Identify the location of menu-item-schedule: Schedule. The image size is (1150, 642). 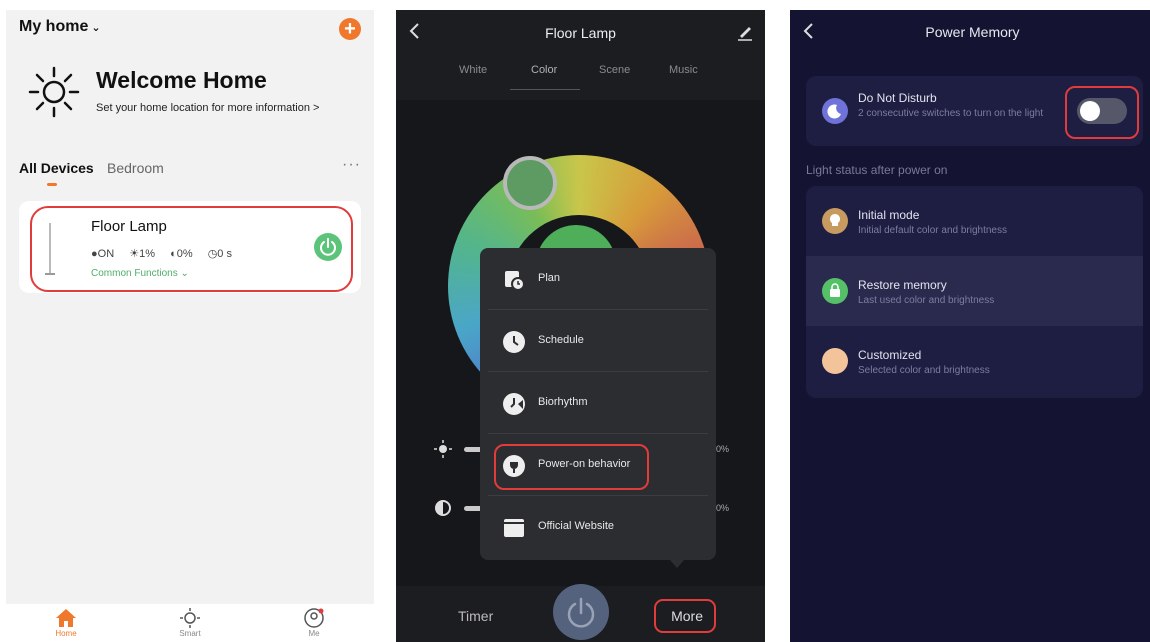
(598, 341).